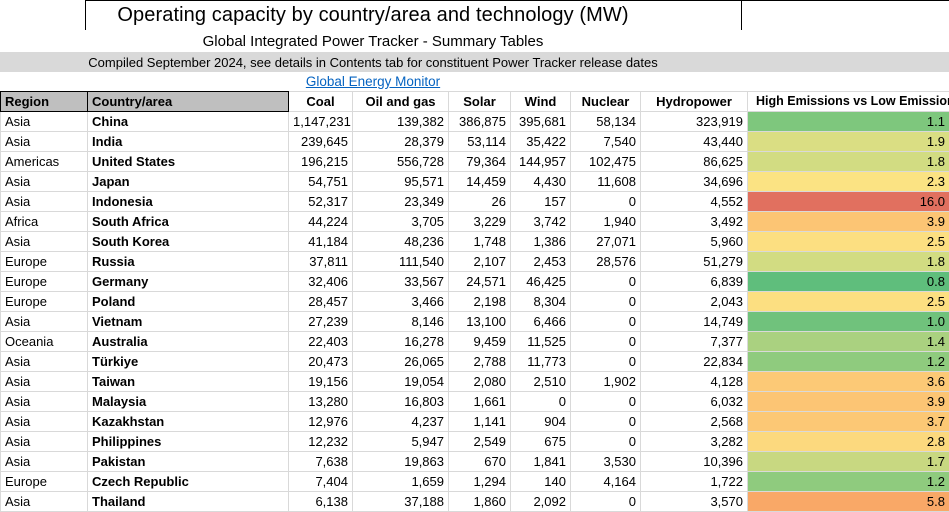  I want to click on hydro-cell: 22,834, so click(694, 361).